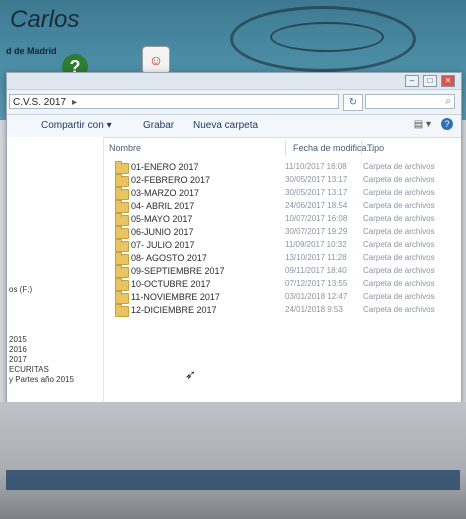  Describe the element at coordinates (412, 81) in the screenshot. I see `minimize-icon: –` at that location.